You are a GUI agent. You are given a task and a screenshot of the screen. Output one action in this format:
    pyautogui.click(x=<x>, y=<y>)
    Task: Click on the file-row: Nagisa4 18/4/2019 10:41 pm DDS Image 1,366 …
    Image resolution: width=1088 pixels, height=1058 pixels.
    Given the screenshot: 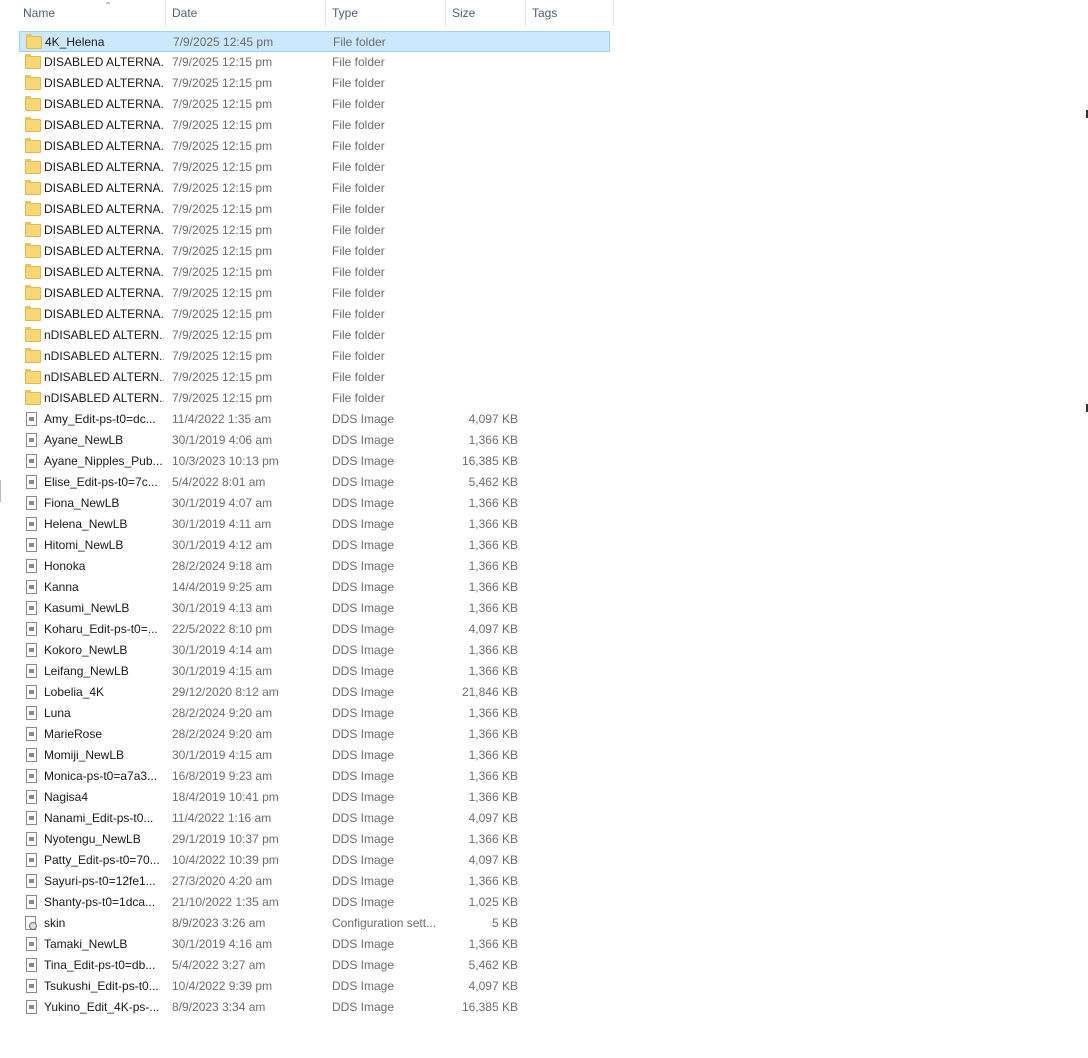 What is the action you would take?
    pyautogui.click(x=314, y=797)
    